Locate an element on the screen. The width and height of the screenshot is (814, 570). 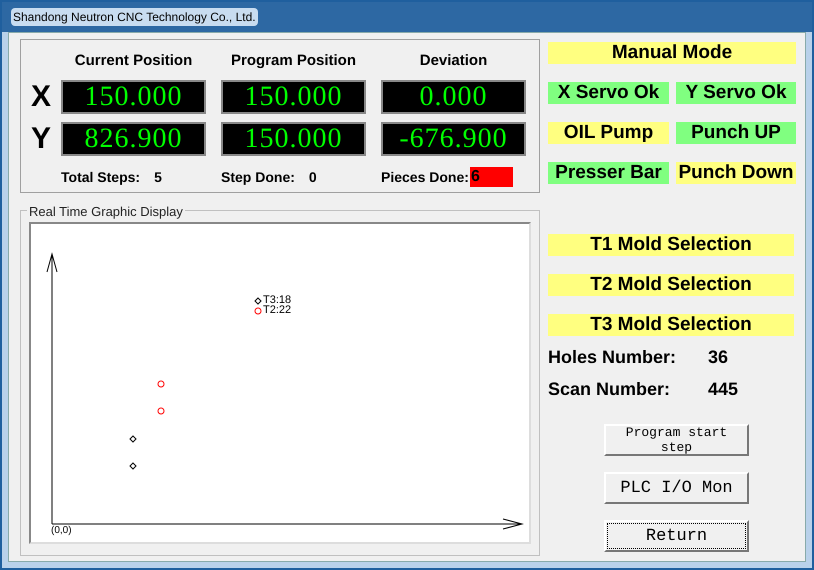
counter-label: Step Done: is located at coordinates (258, 177).